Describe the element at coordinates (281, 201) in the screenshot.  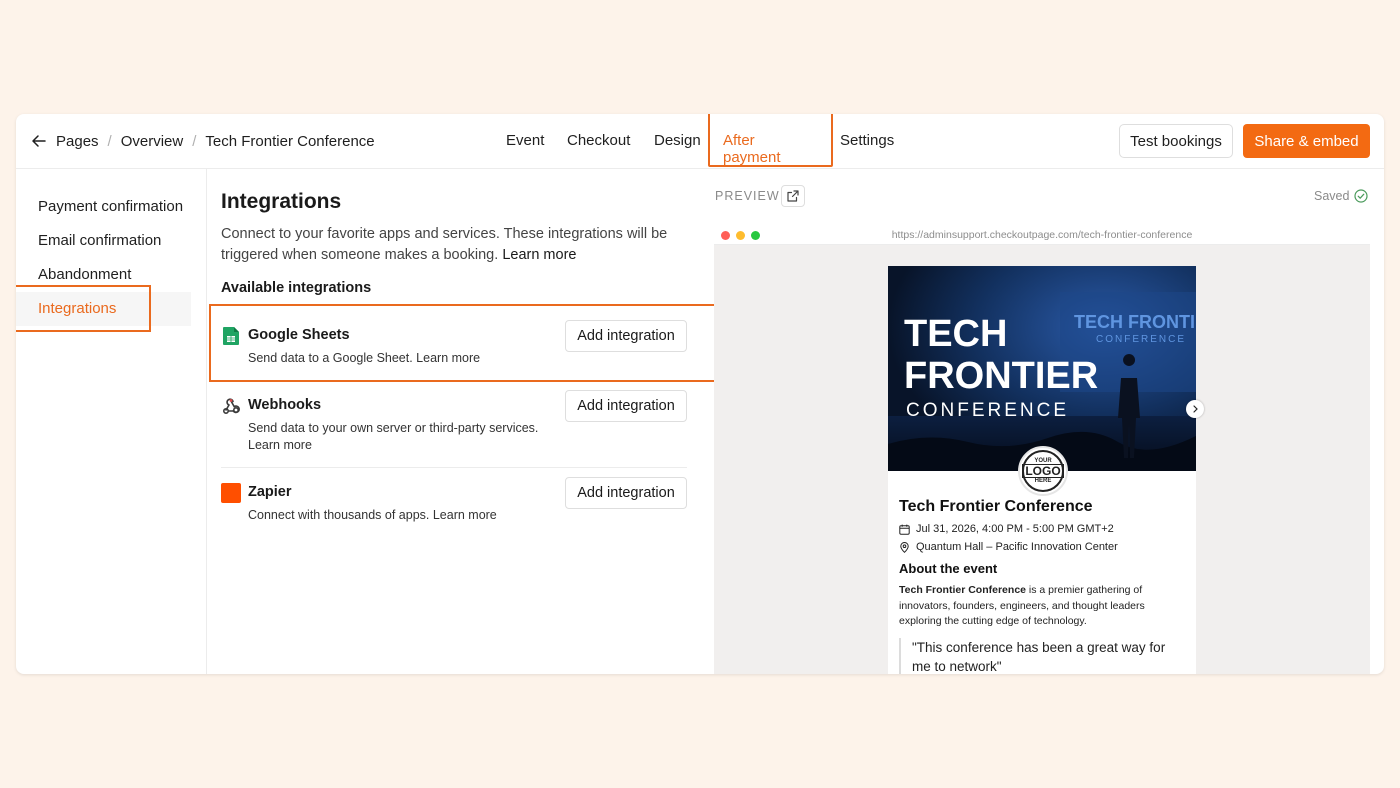
I see `page-title: Integrations` at that location.